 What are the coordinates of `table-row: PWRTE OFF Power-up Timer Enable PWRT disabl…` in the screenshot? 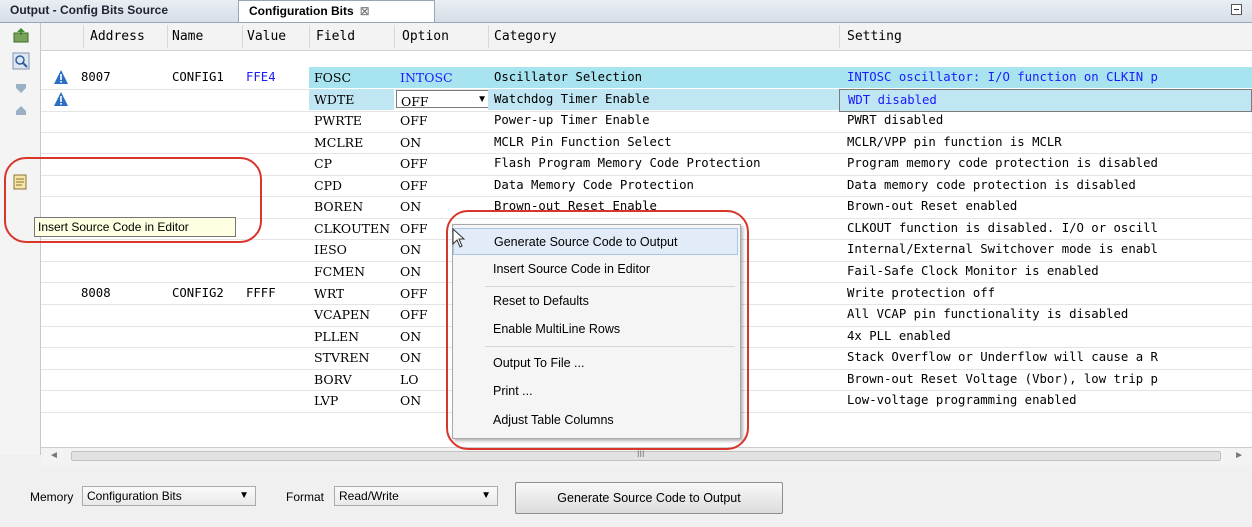 It's located at (646, 121).